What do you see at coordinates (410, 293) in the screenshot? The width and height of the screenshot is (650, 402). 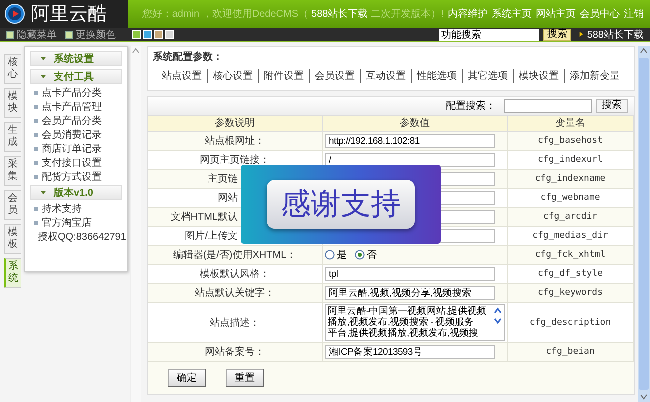 I see `input-field: 阿里云酷,视频,视频分享,视频搜索` at bounding box center [410, 293].